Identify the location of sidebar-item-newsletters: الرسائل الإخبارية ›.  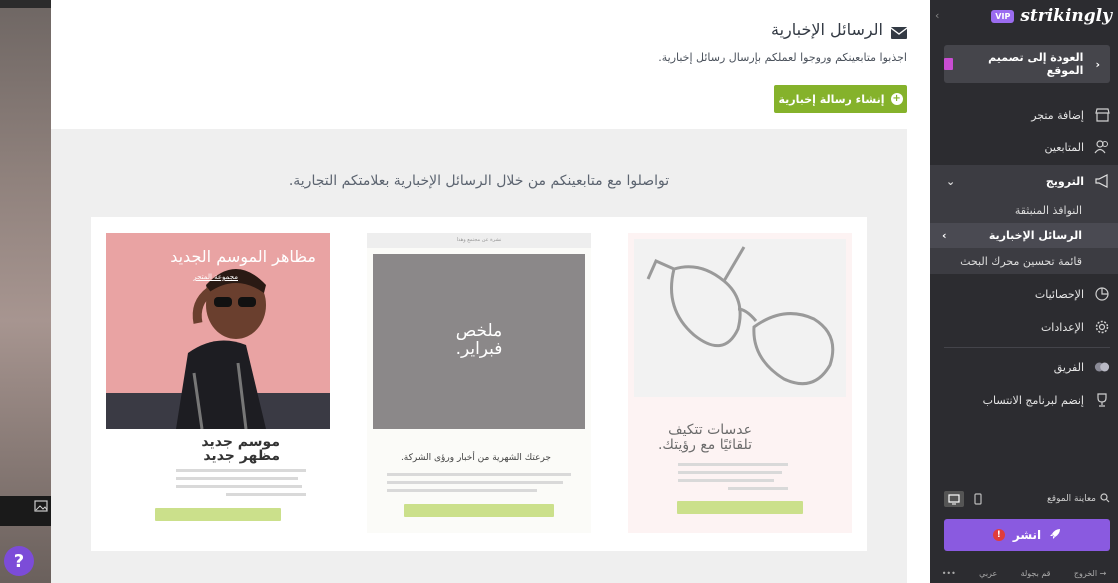
(1024, 235).